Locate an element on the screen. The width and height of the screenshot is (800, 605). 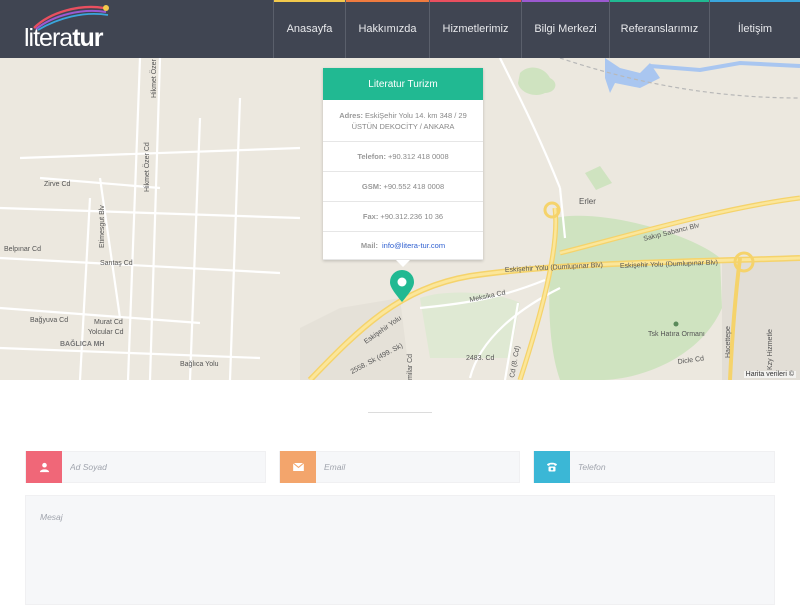
nav-item-iletisim: İletişim is located at coordinates (754, 29).